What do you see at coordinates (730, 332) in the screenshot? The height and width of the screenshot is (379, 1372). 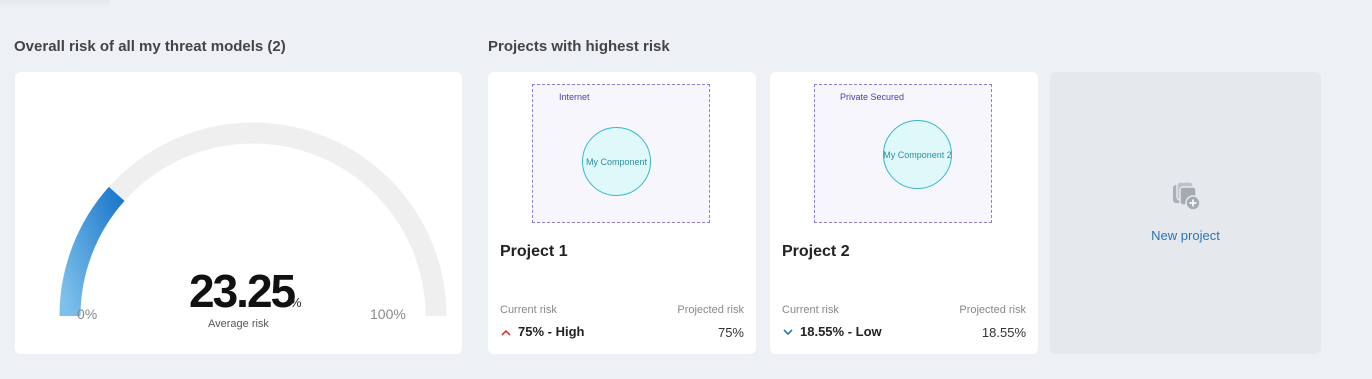 I see `projected-risk-value: 75%` at bounding box center [730, 332].